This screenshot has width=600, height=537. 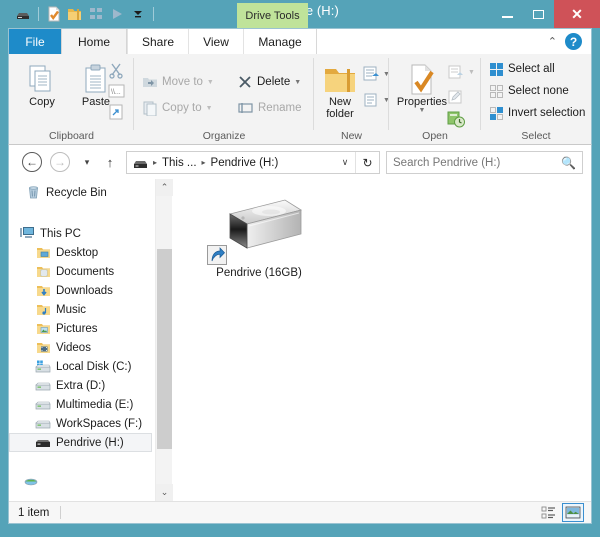 What do you see at coordinates (560, 512) in the screenshot?
I see `view-mode-buttons` at bounding box center [560, 512].